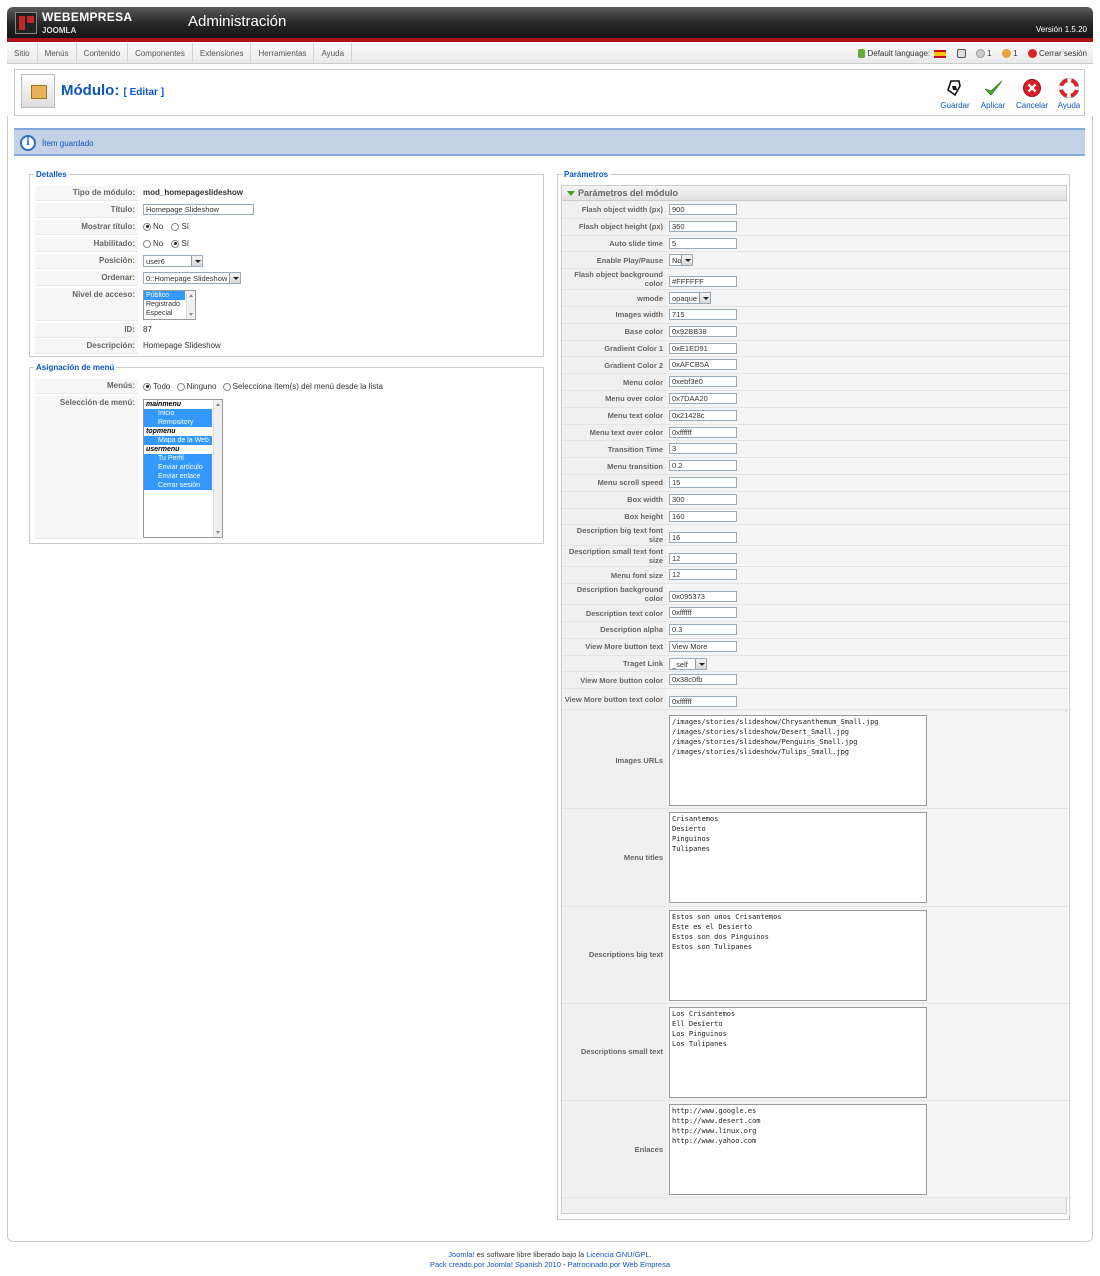  Describe the element at coordinates (175, 243) in the screenshot. I see `enabled-yes-radio` at that location.